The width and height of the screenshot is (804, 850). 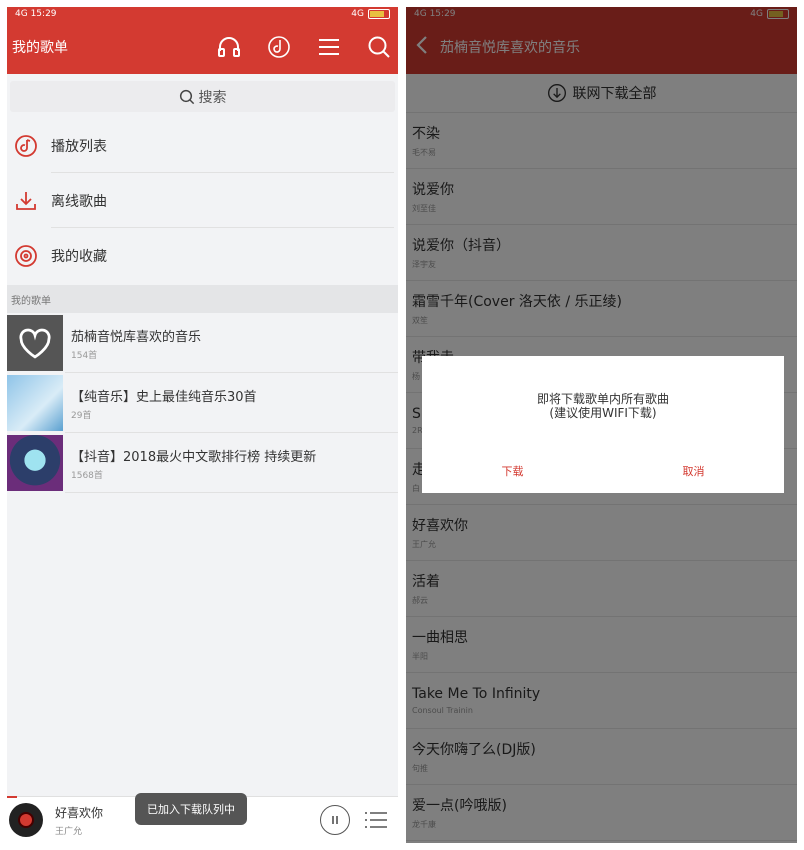 I want to click on playlist-item: 茄楠音悦库喜欢的音乐 154首, so click(x=202, y=343).